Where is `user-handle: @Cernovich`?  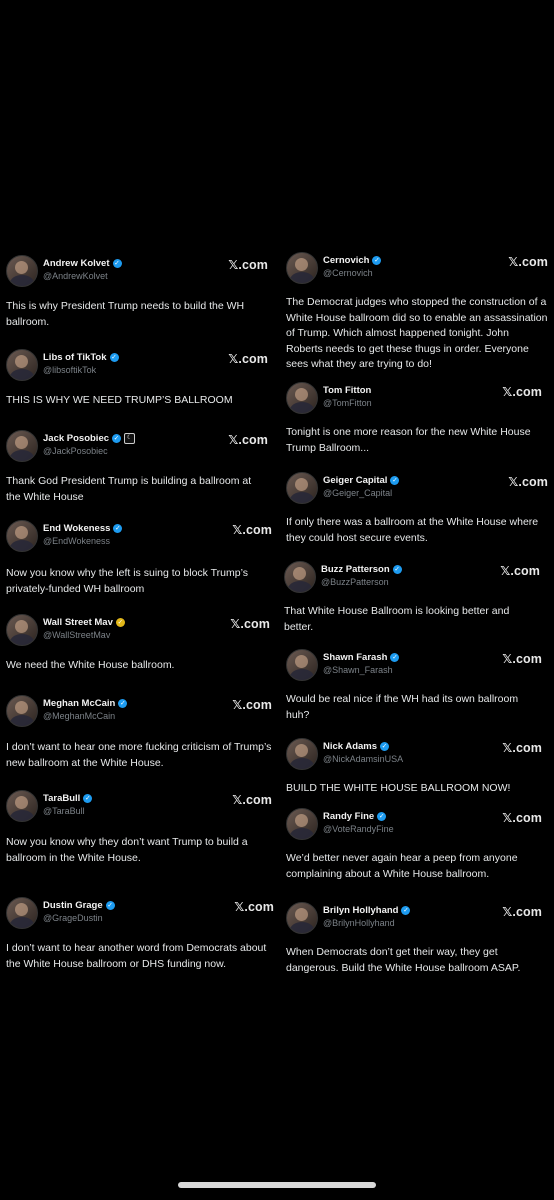 user-handle: @Cernovich is located at coordinates (348, 273).